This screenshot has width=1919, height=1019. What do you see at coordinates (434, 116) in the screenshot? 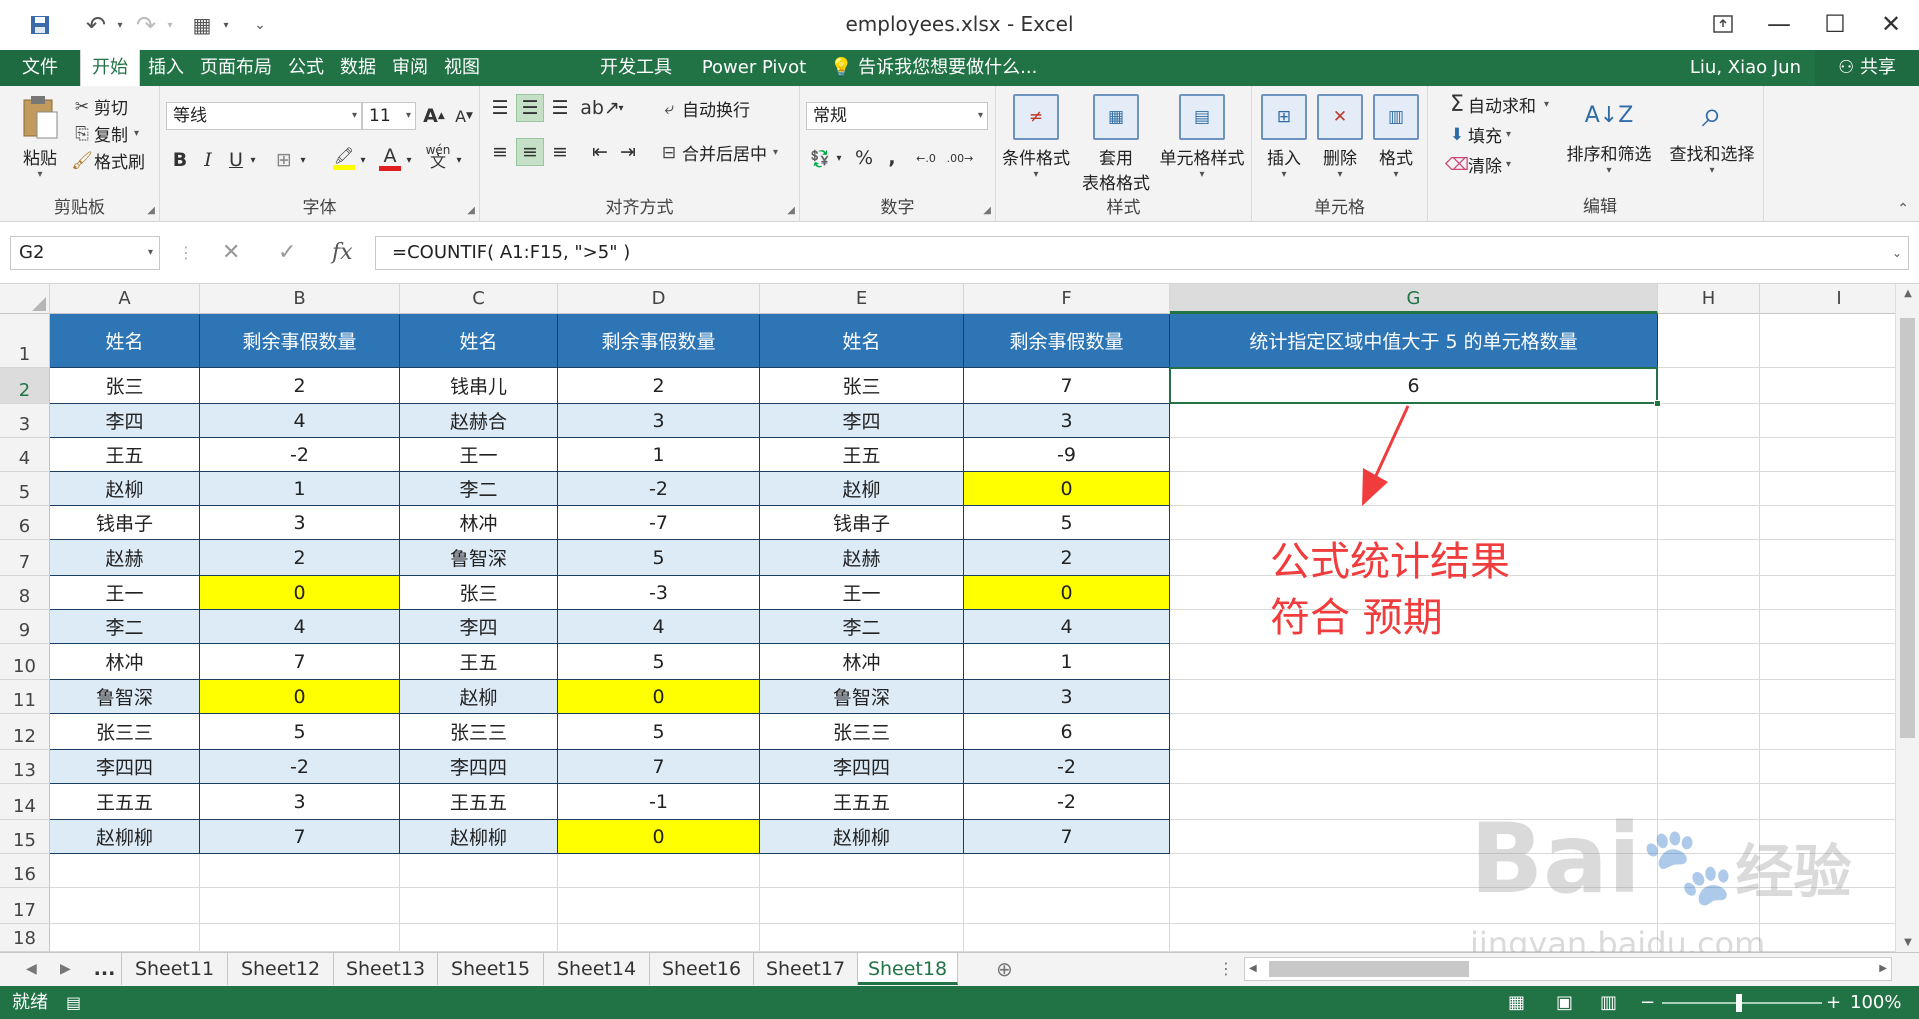
I see `grow-font-icon: A ▲` at bounding box center [434, 116].